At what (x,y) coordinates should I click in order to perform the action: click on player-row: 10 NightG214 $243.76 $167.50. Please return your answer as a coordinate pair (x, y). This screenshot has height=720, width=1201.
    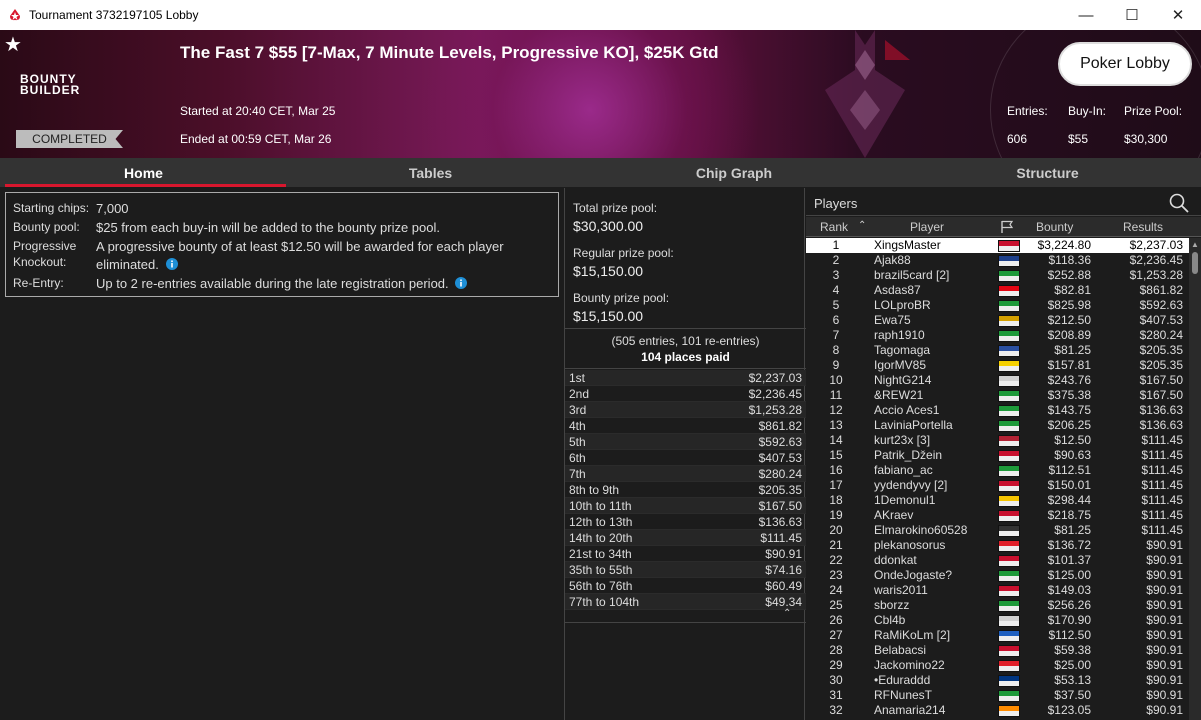
    Looking at the image, I should click on (998, 380).